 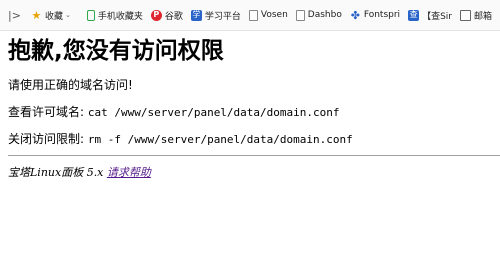 I want to click on mail-icon, so click(x=465, y=15).